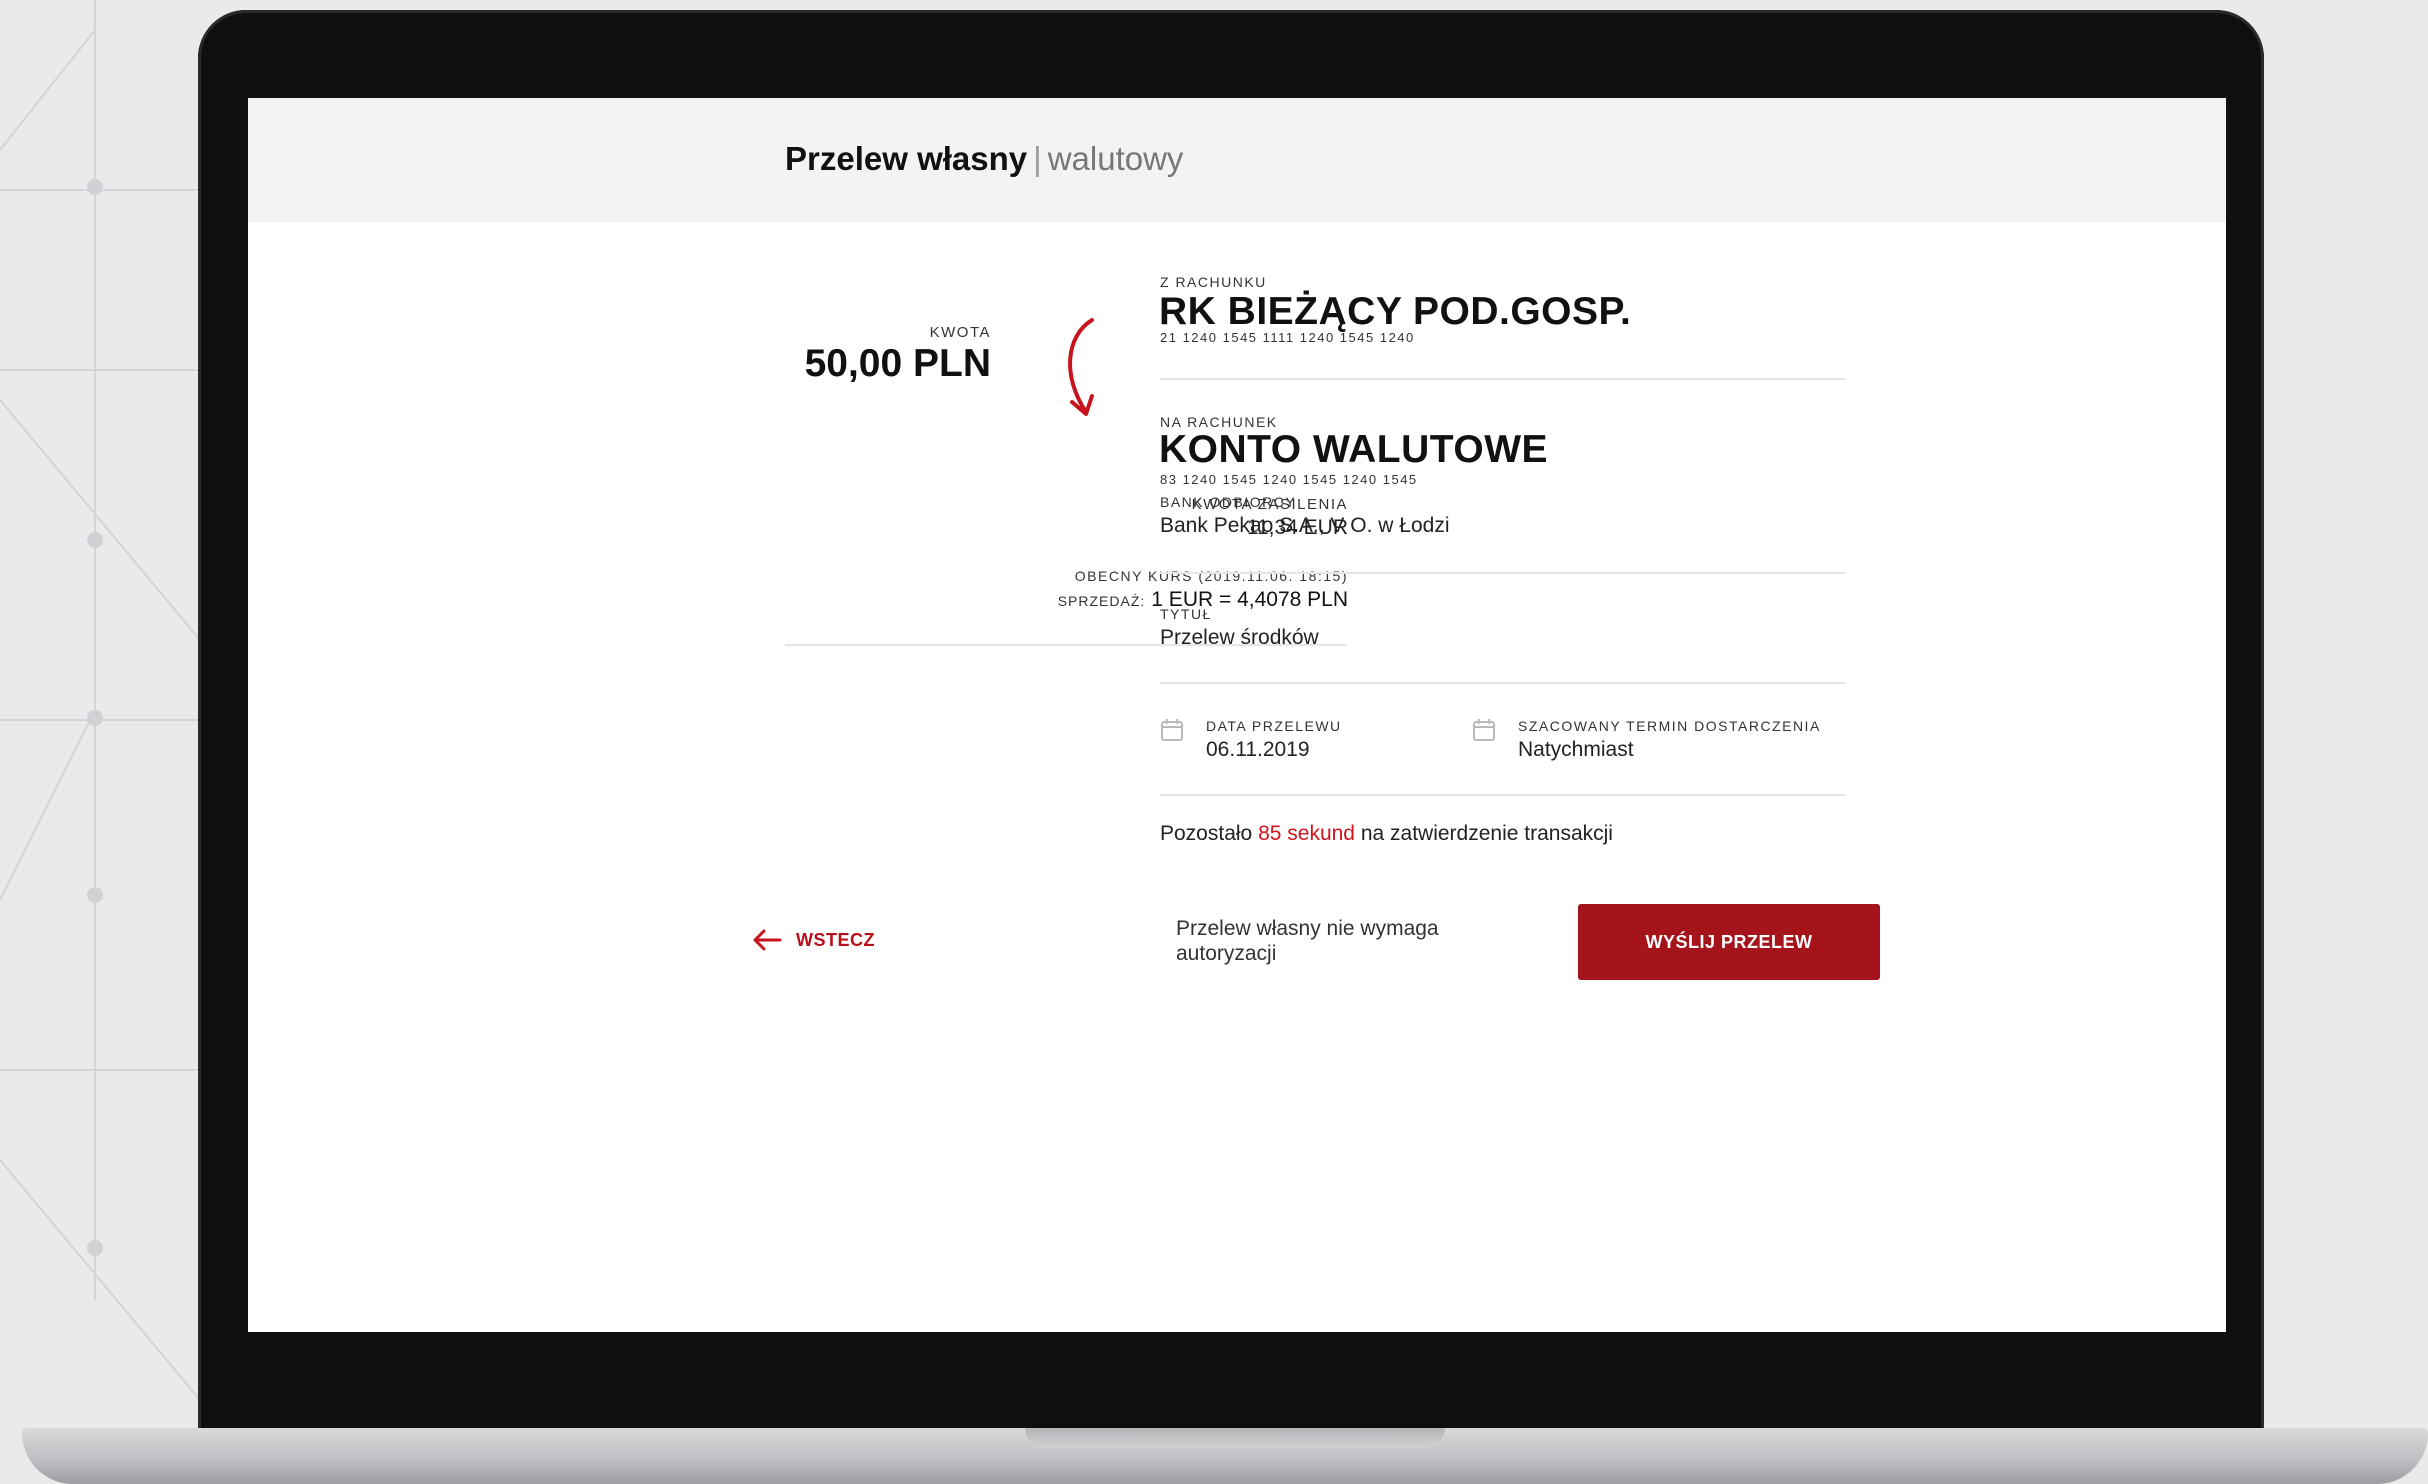 The height and width of the screenshot is (1484, 2428). Describe the element at coordinates (1235, 1438) in the screenshot. I see `laptop-notch` at that location.